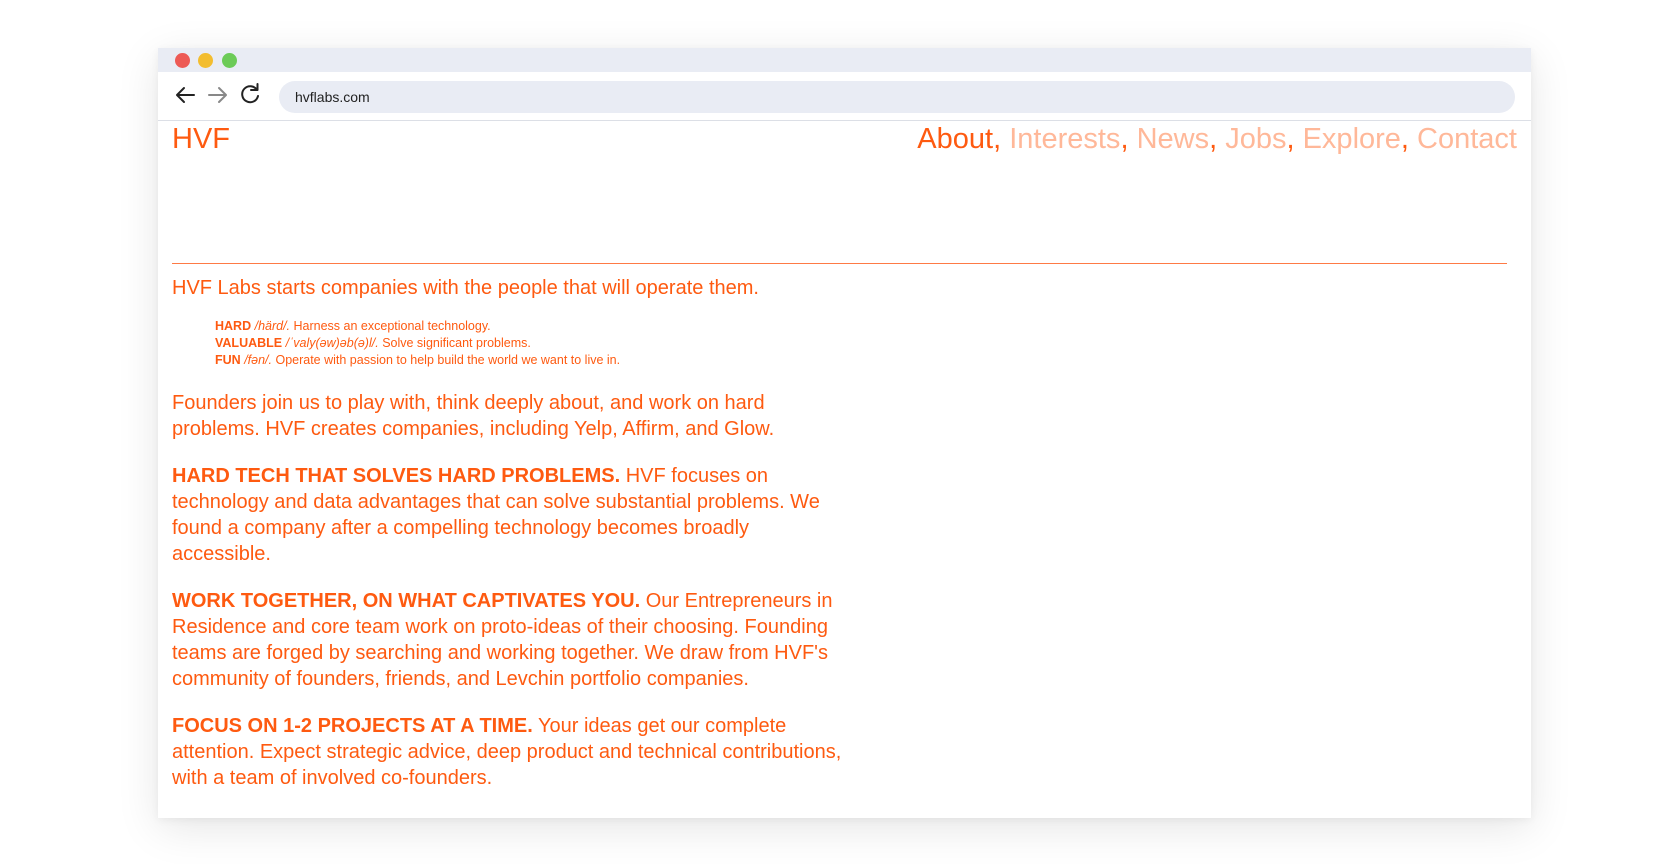  Describe the element at coordinates (844, 60) in the screenshot. I see `title-bar` at that location.